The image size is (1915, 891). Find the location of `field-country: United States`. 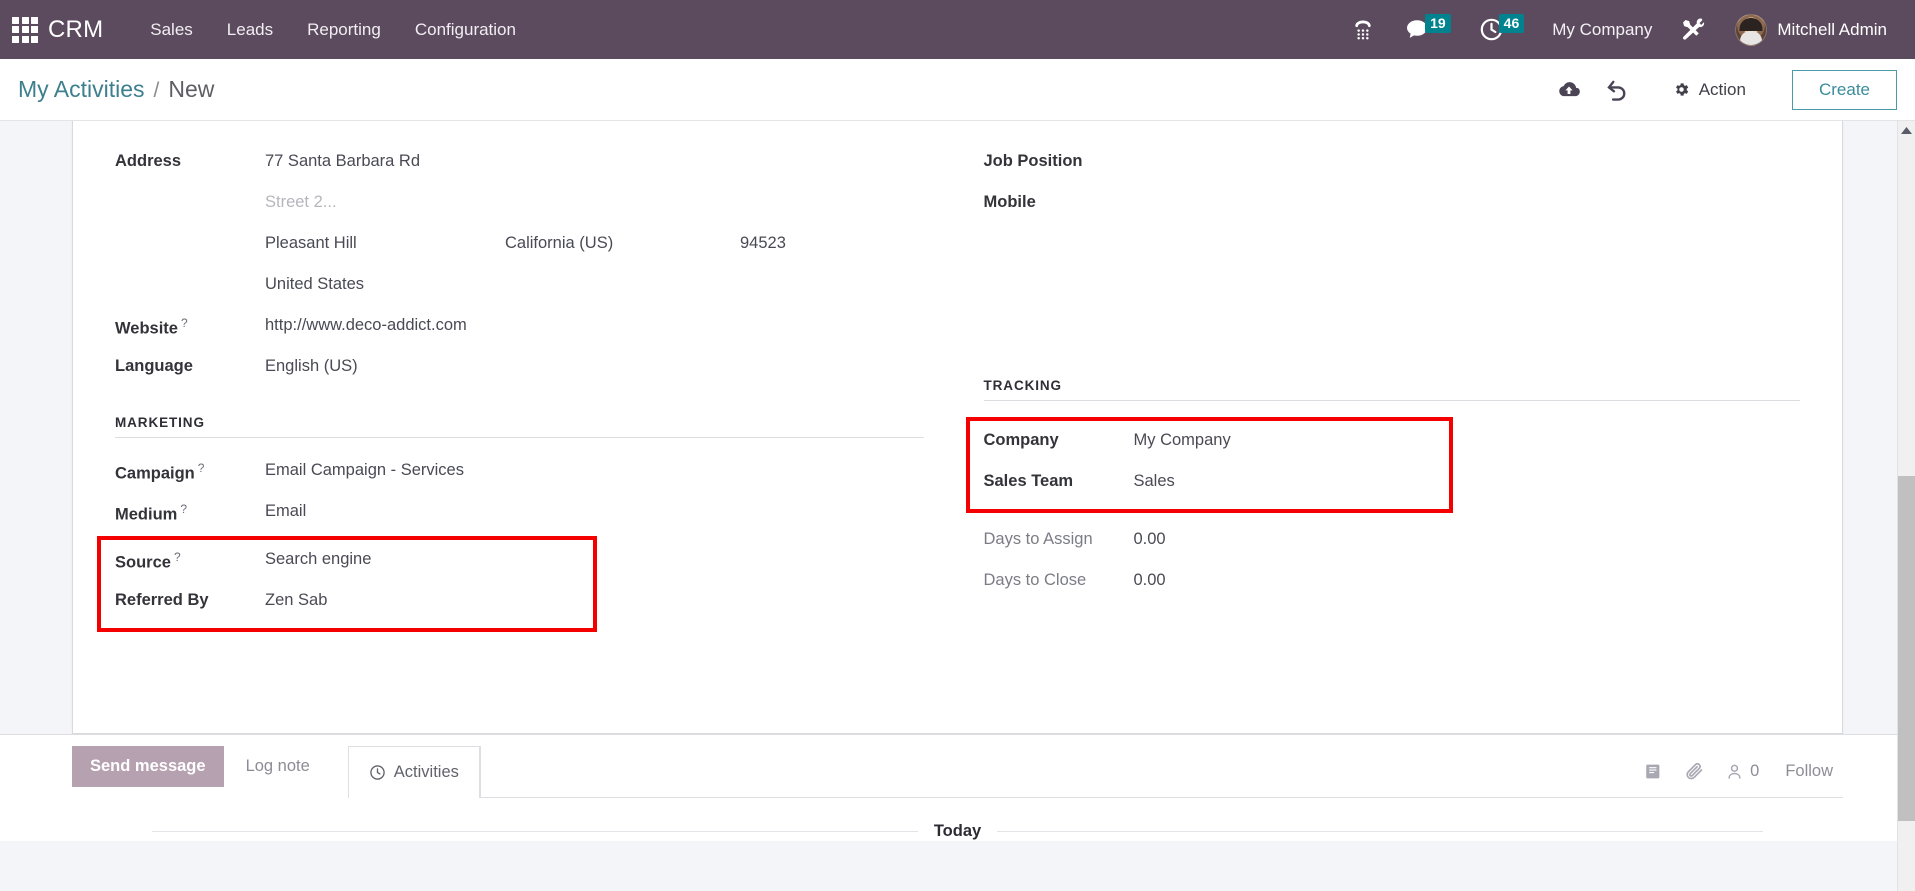

field-country: United States is located at coordinates (519, 288).